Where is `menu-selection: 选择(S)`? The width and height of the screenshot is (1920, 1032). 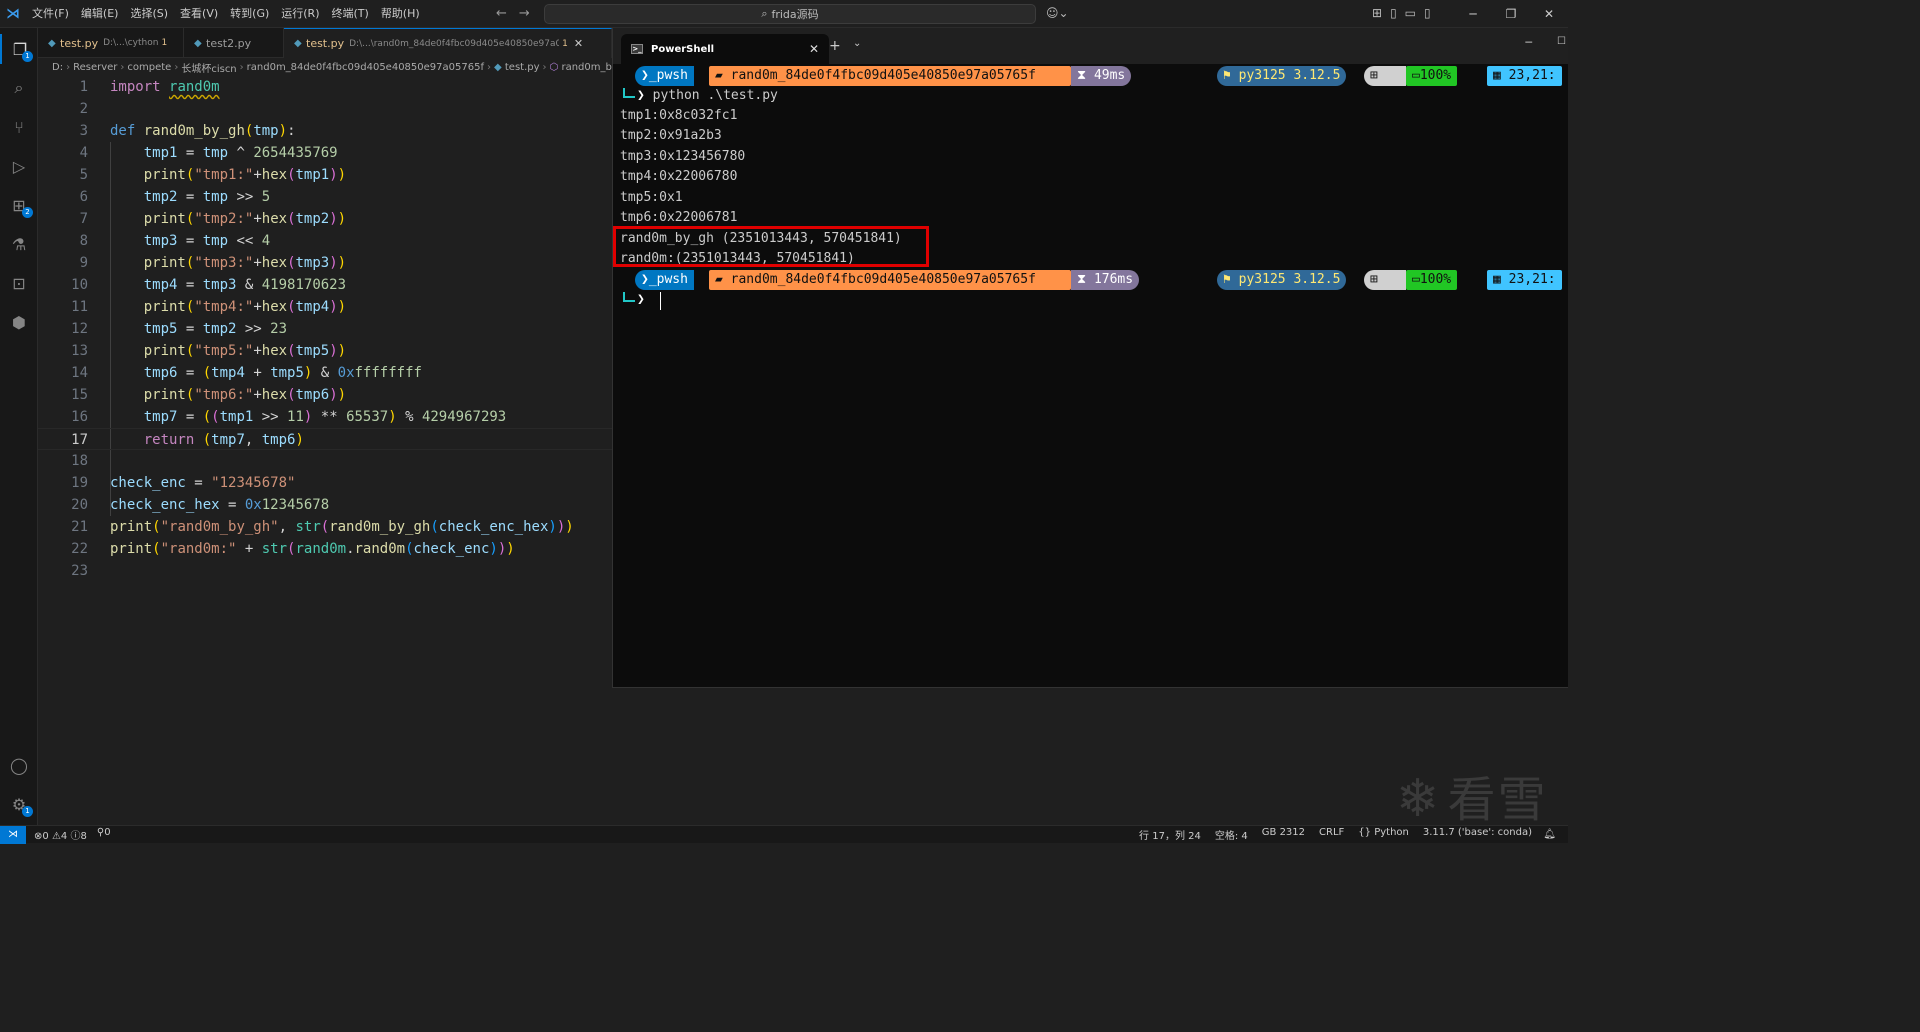
menu-selection: 选择(S) is located at coordinates (149, 14).